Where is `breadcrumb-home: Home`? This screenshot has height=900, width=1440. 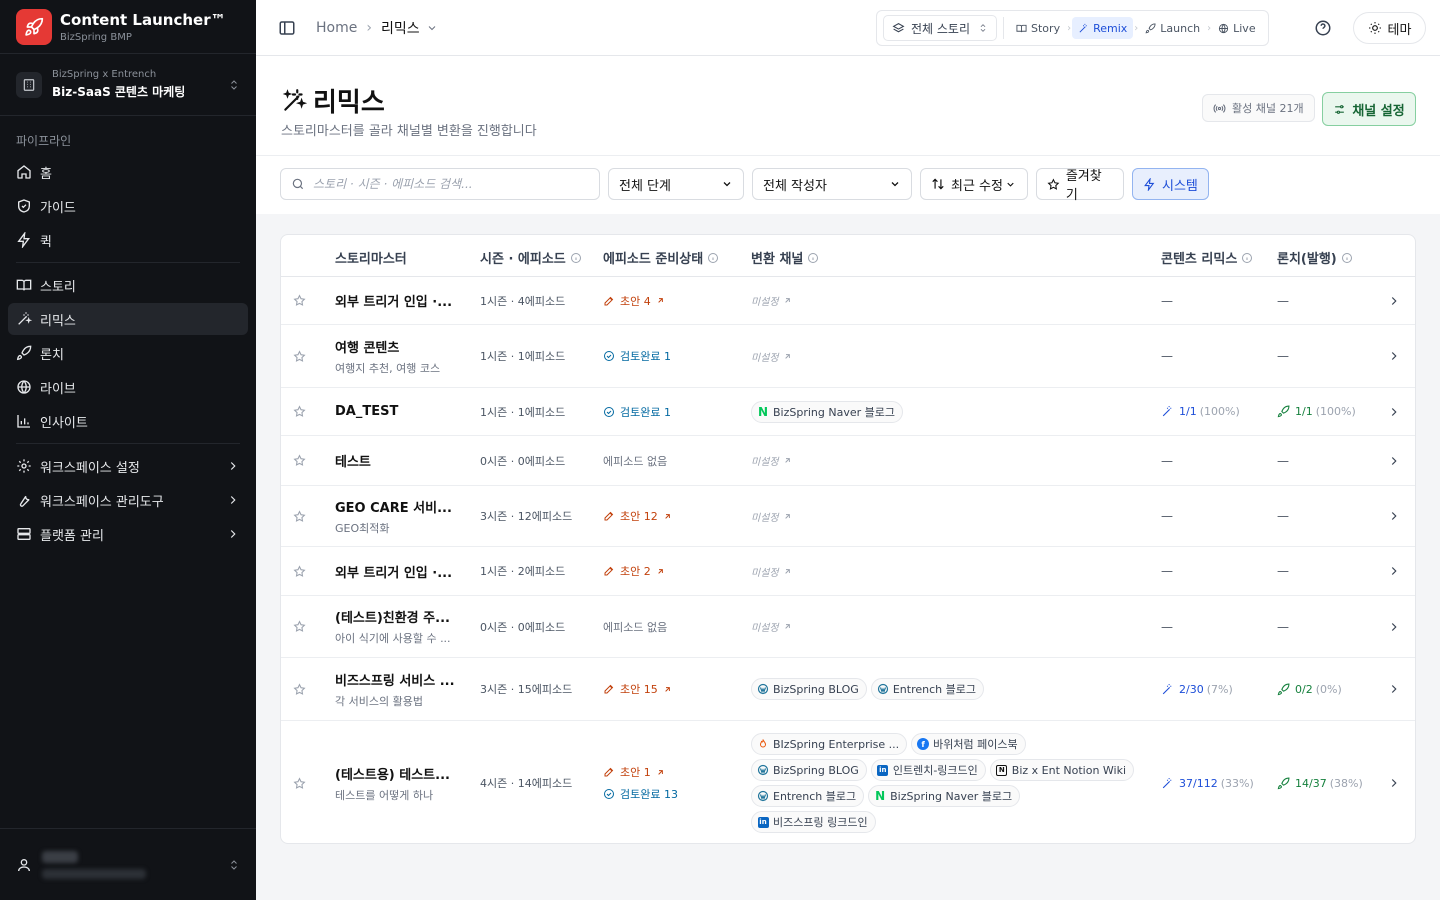 breadcrumb-home: Home is located at coordinates (336, 28).